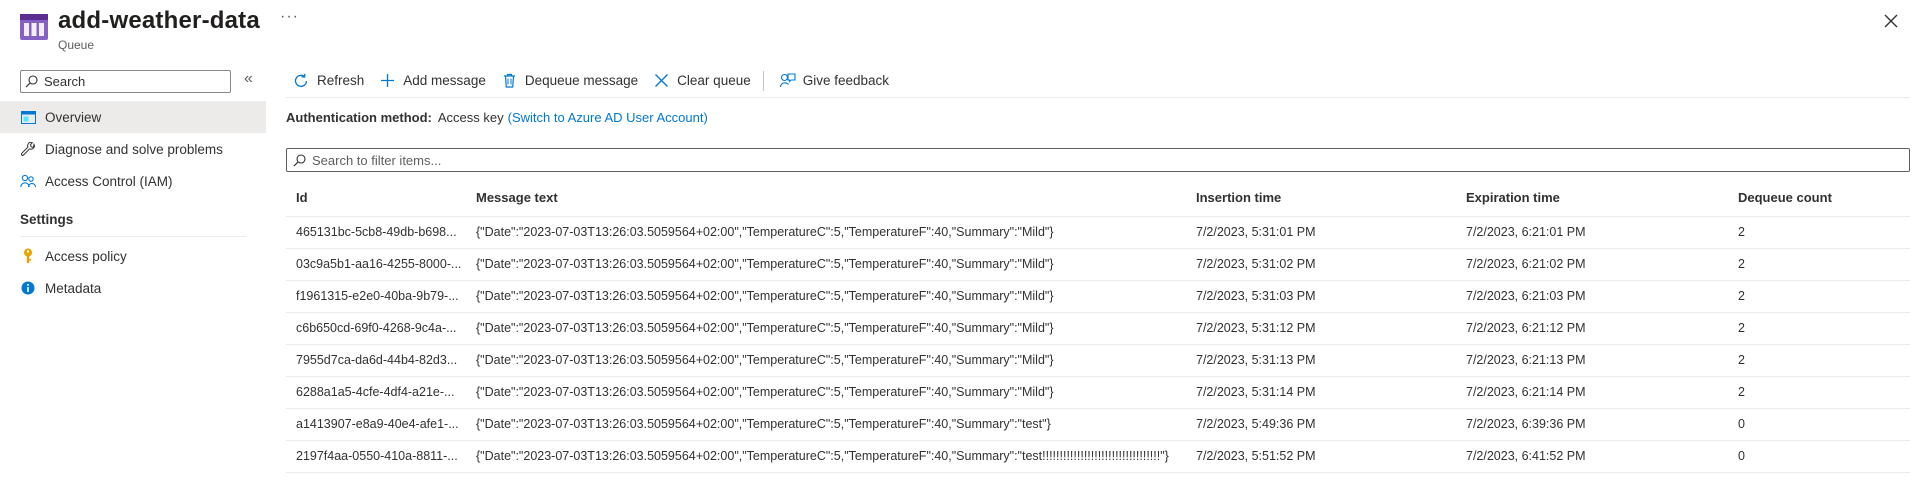 The height and width of the screenshot is (493, 1920). I want to click on column-header-message-text: Message text, so click(826, 198).